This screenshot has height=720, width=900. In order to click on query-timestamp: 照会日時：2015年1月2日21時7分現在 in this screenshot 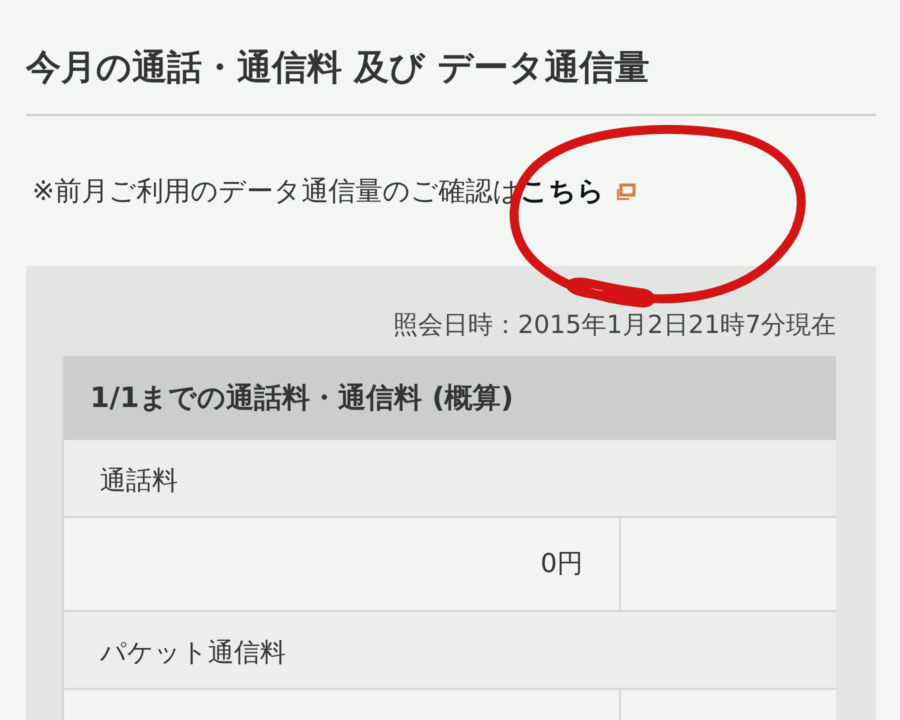, I will do `click(614, 325)`.